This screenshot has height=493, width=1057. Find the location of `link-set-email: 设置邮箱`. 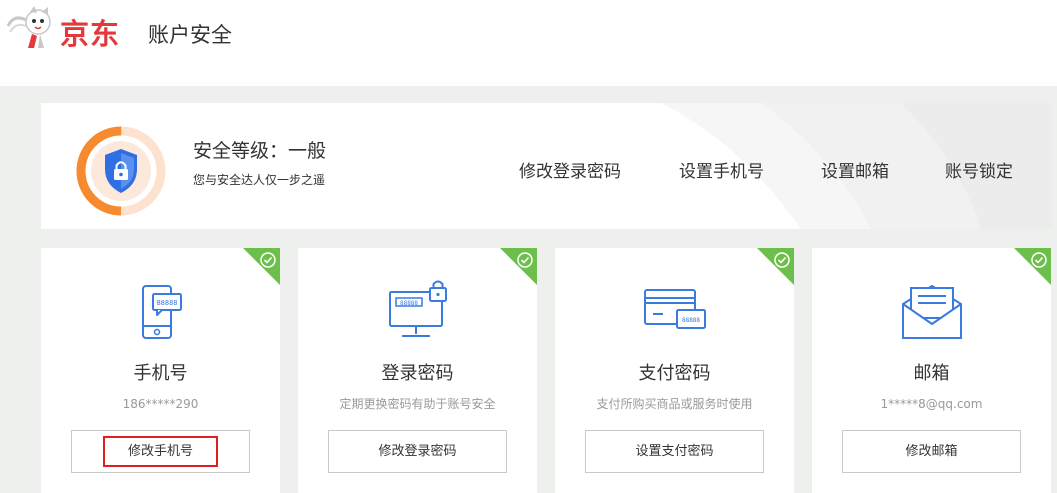

link-set-email: 设置邮箱 is located at coordinates (855, 172).